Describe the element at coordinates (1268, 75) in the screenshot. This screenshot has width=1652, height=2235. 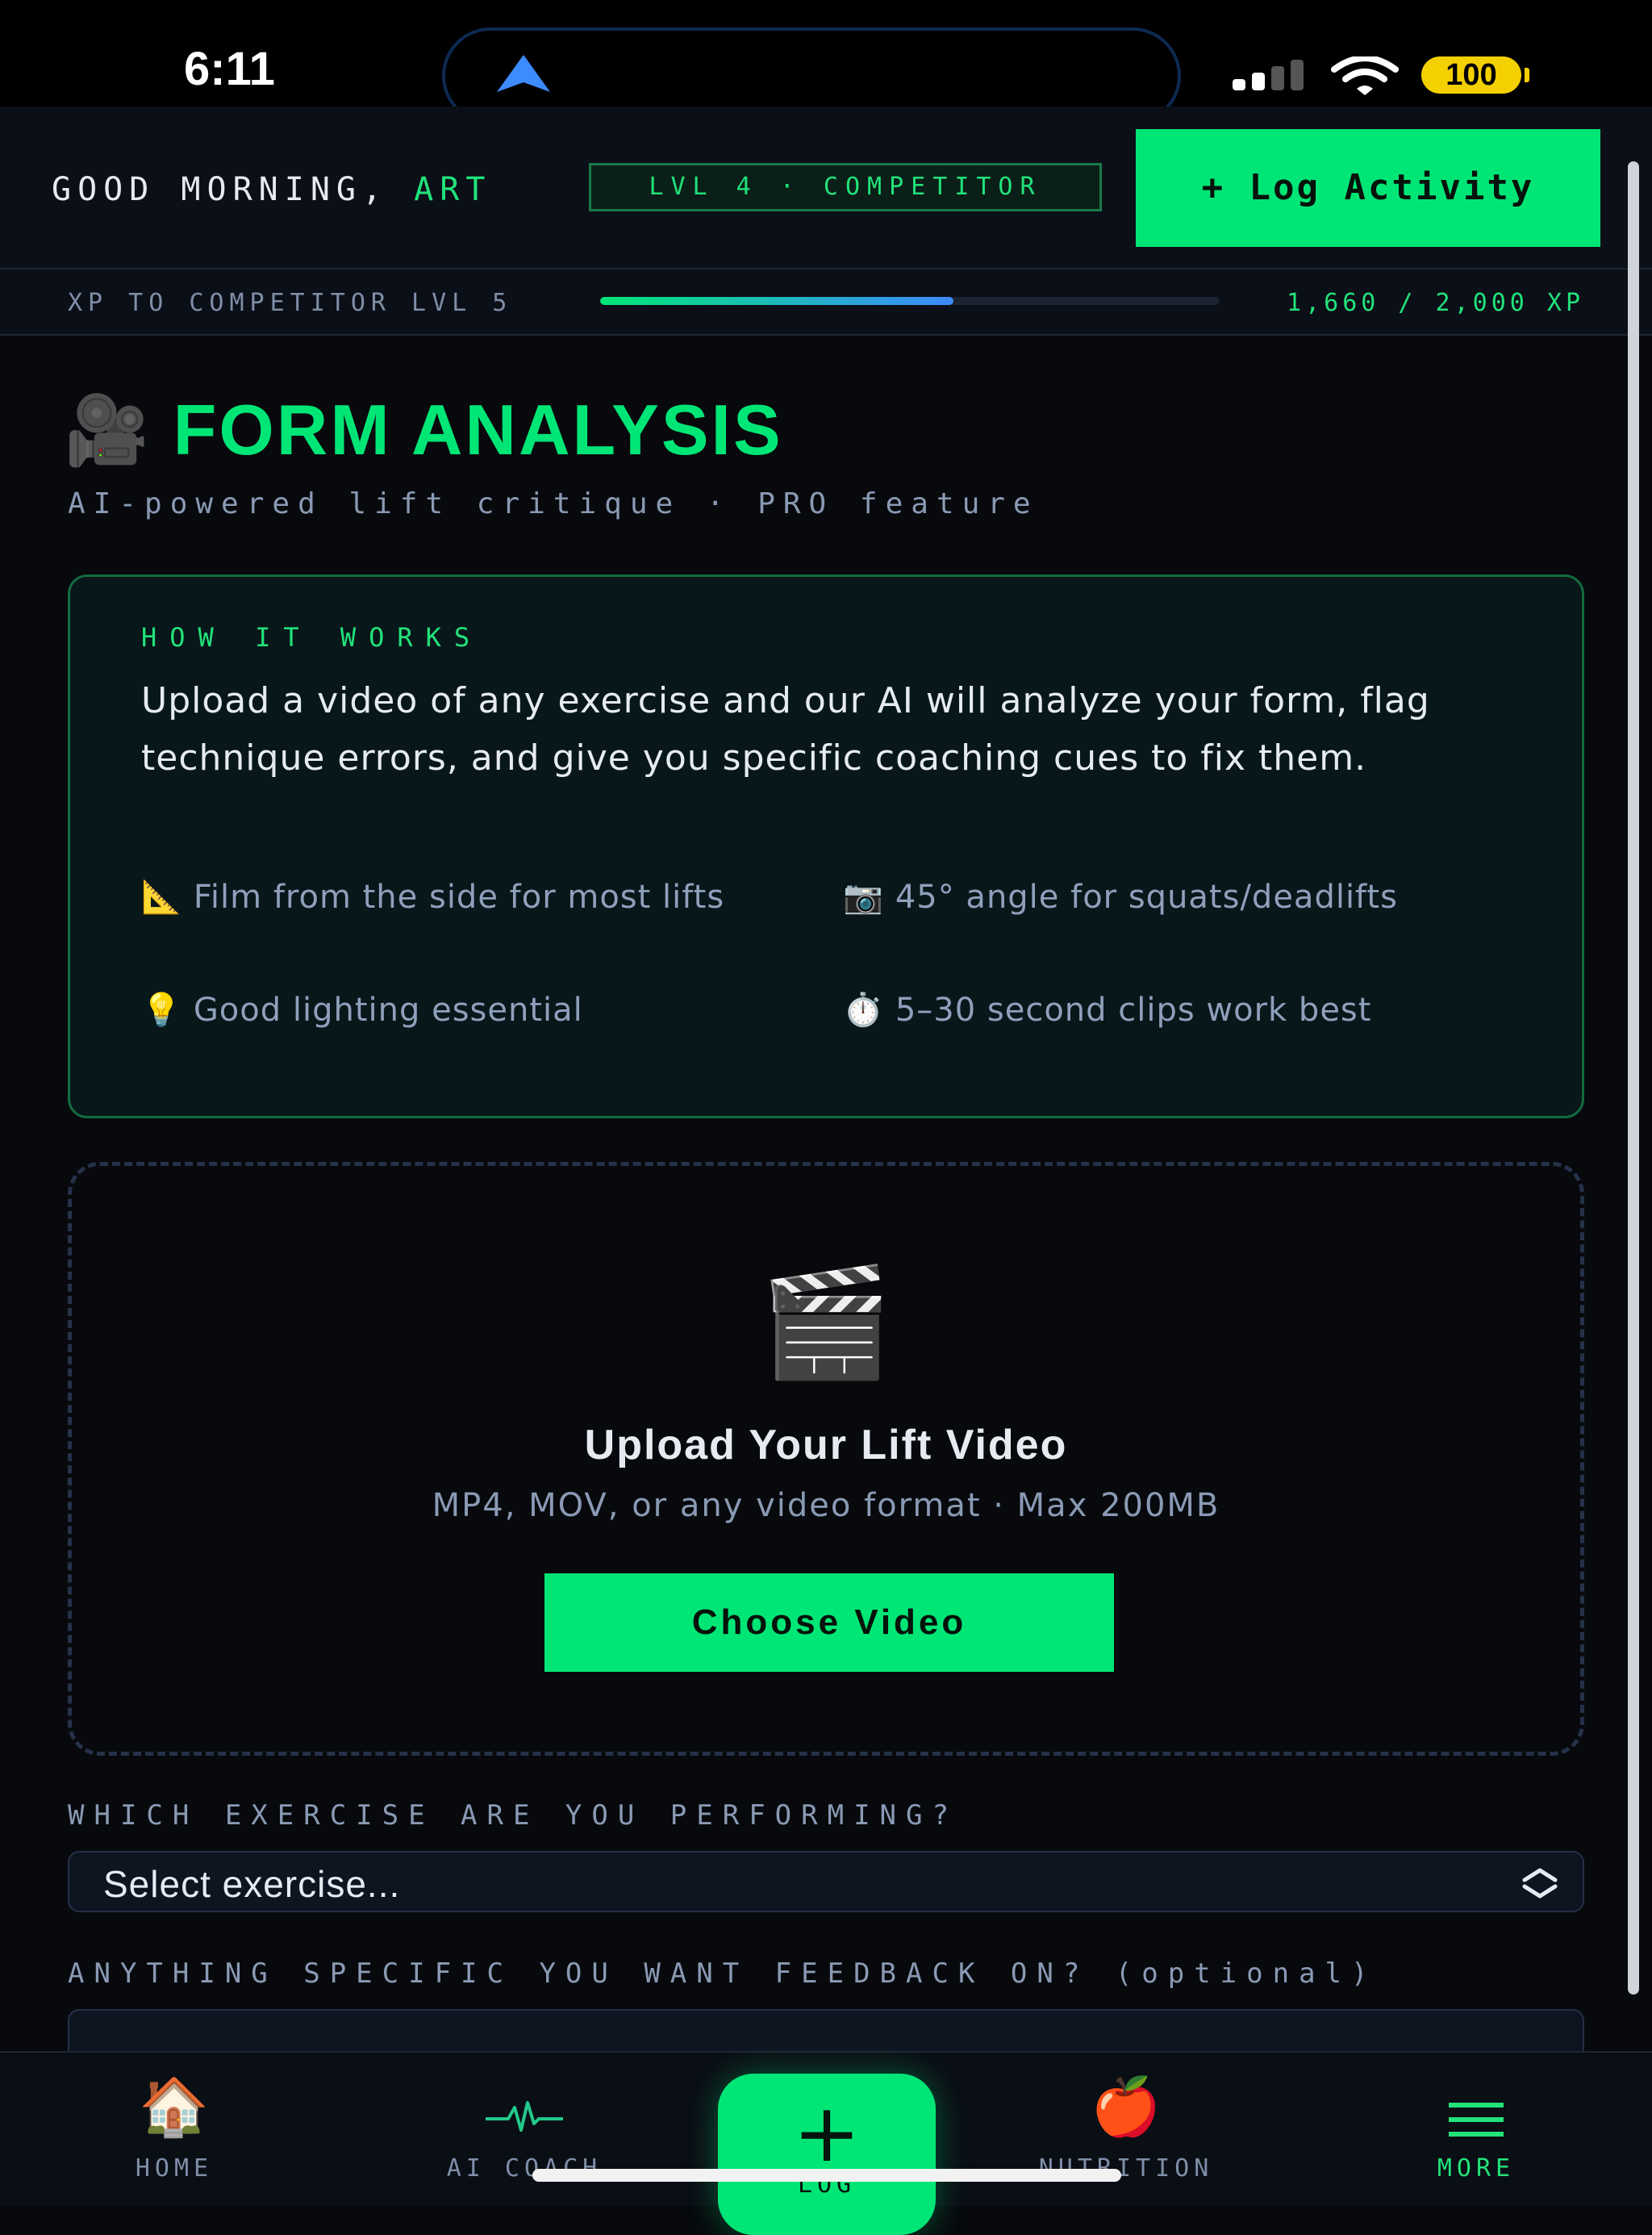
I see `cellular-signal-icon` at that location.